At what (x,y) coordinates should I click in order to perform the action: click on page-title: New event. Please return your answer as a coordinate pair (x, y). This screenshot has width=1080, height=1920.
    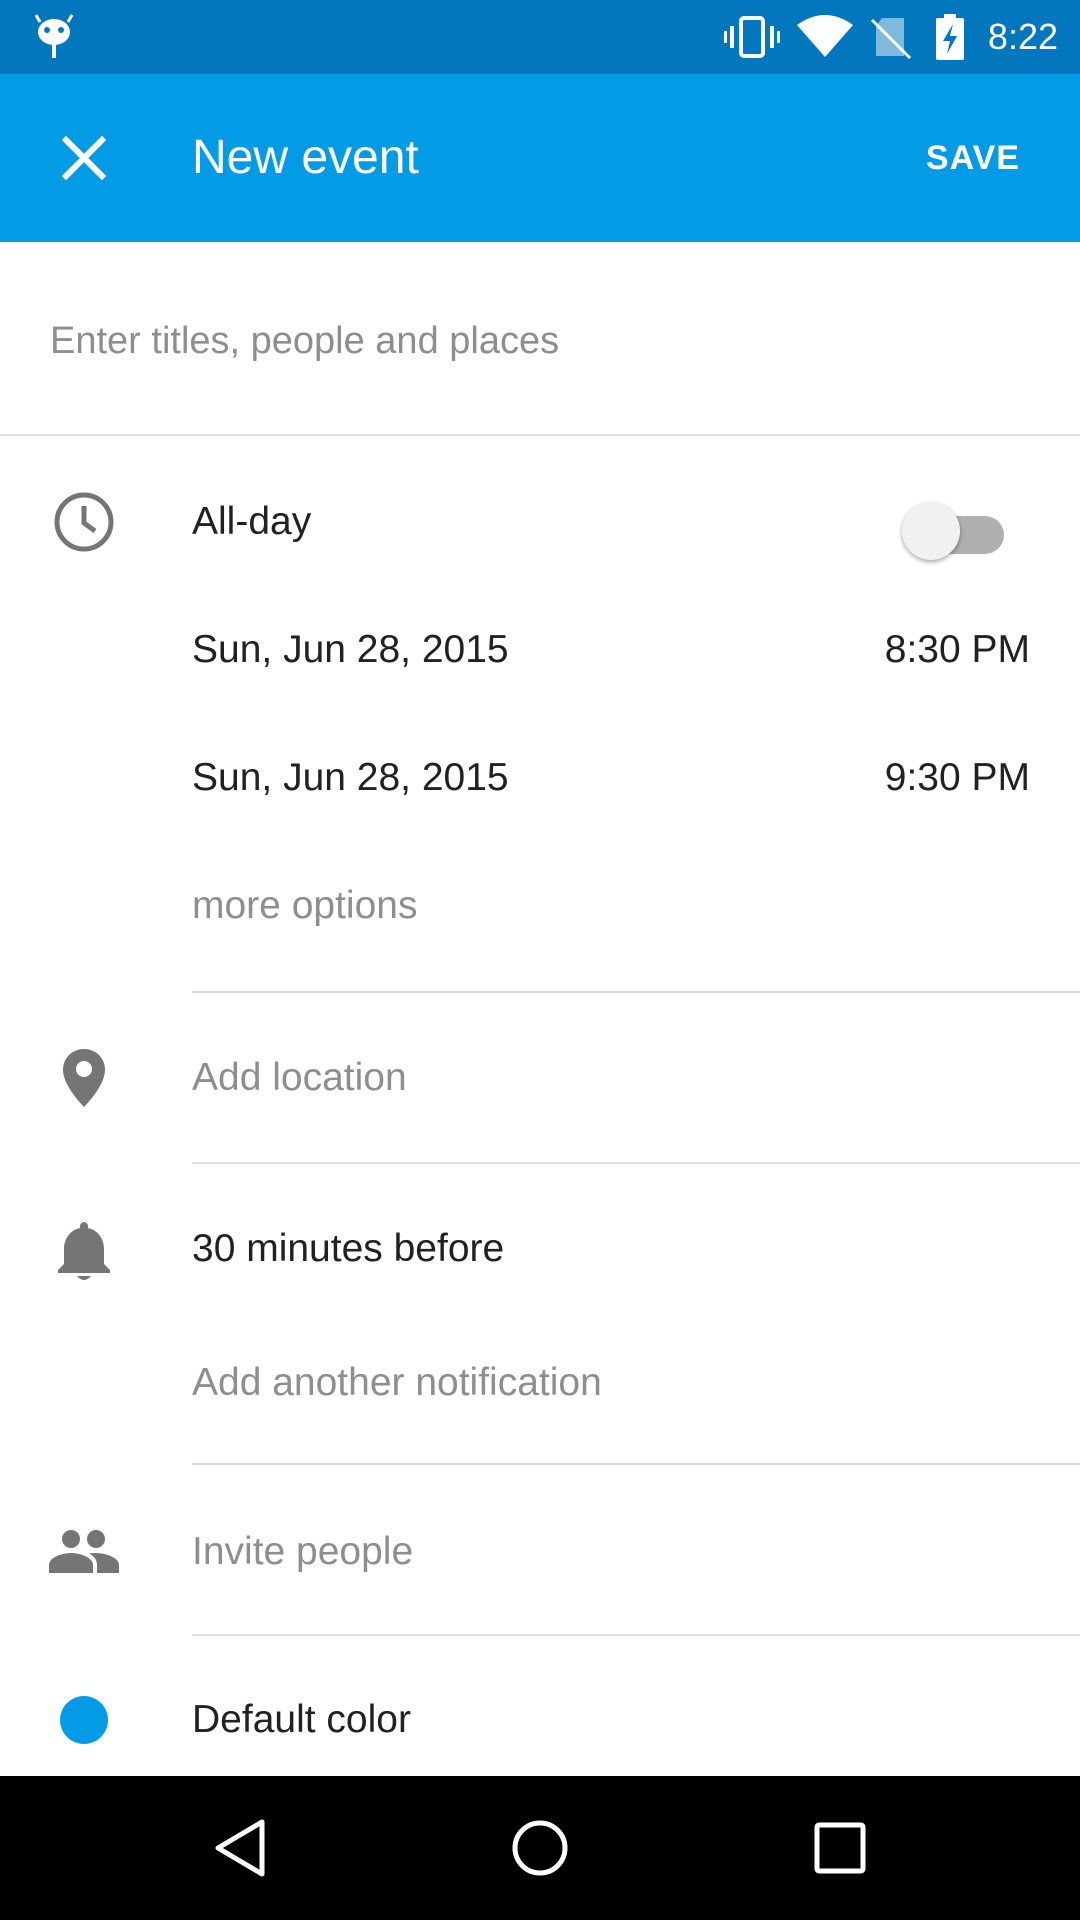
    Looking at the image, I should click on (305, 157).